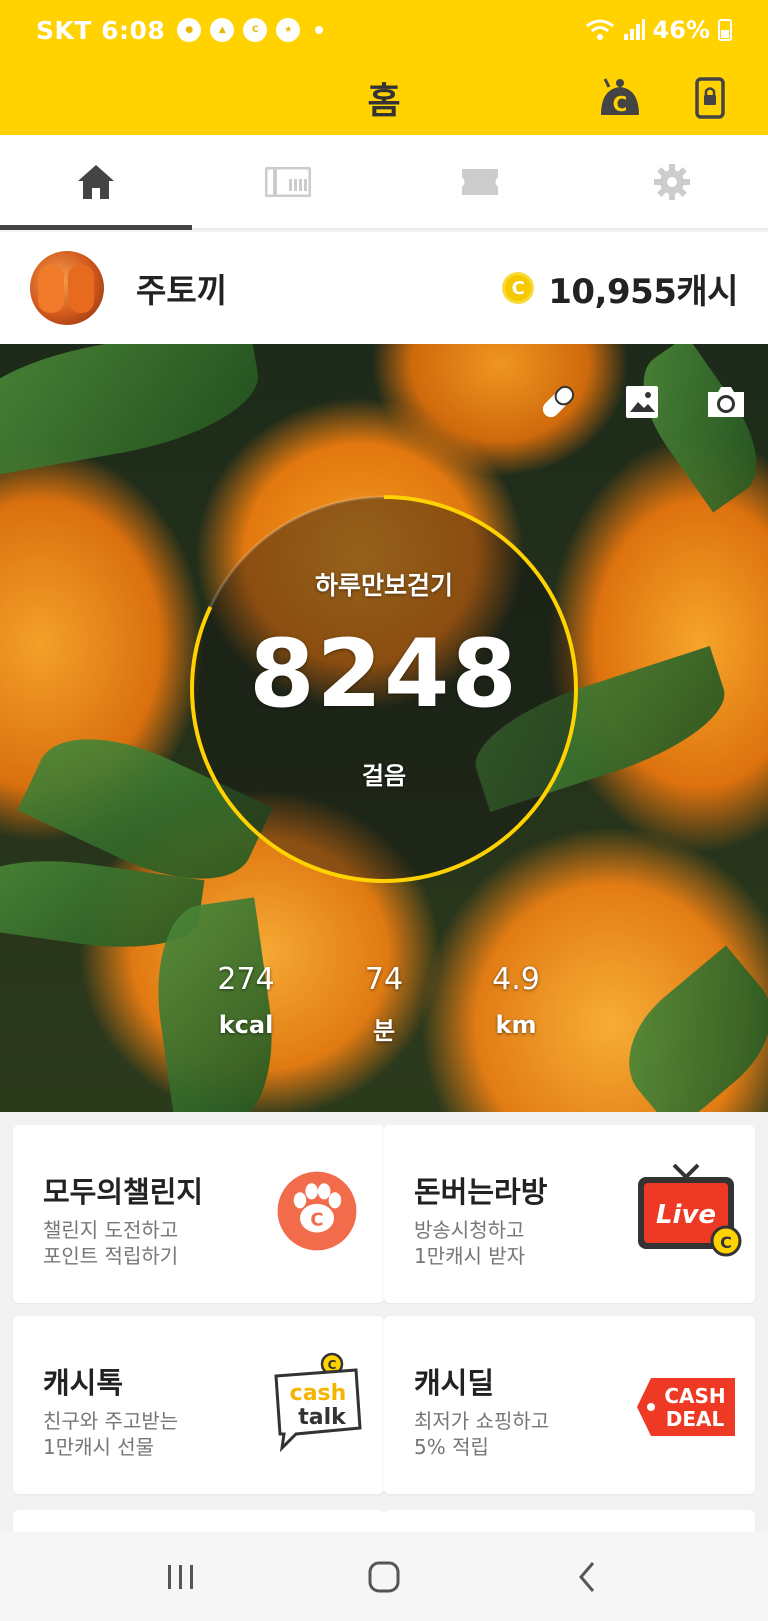 This screenshot has width=768, height=1621. Describe the element at coordinates (694, 1396) in the screenshot. I see `cash-deal-text-1: CASH` at that location.